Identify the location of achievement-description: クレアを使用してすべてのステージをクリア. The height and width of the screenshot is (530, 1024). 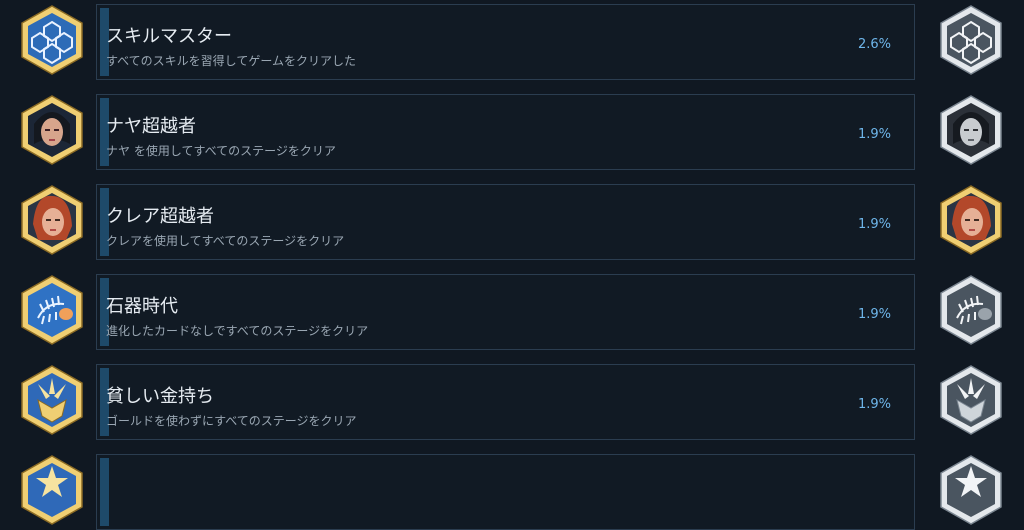
(225, 241).